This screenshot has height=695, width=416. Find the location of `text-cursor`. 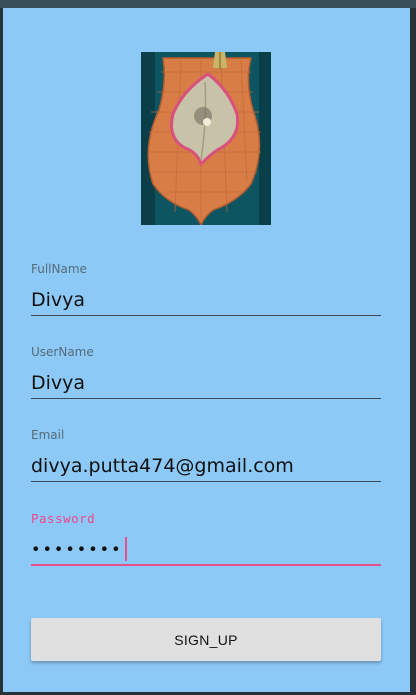

text-cursor is located at coordinates (125, 549).